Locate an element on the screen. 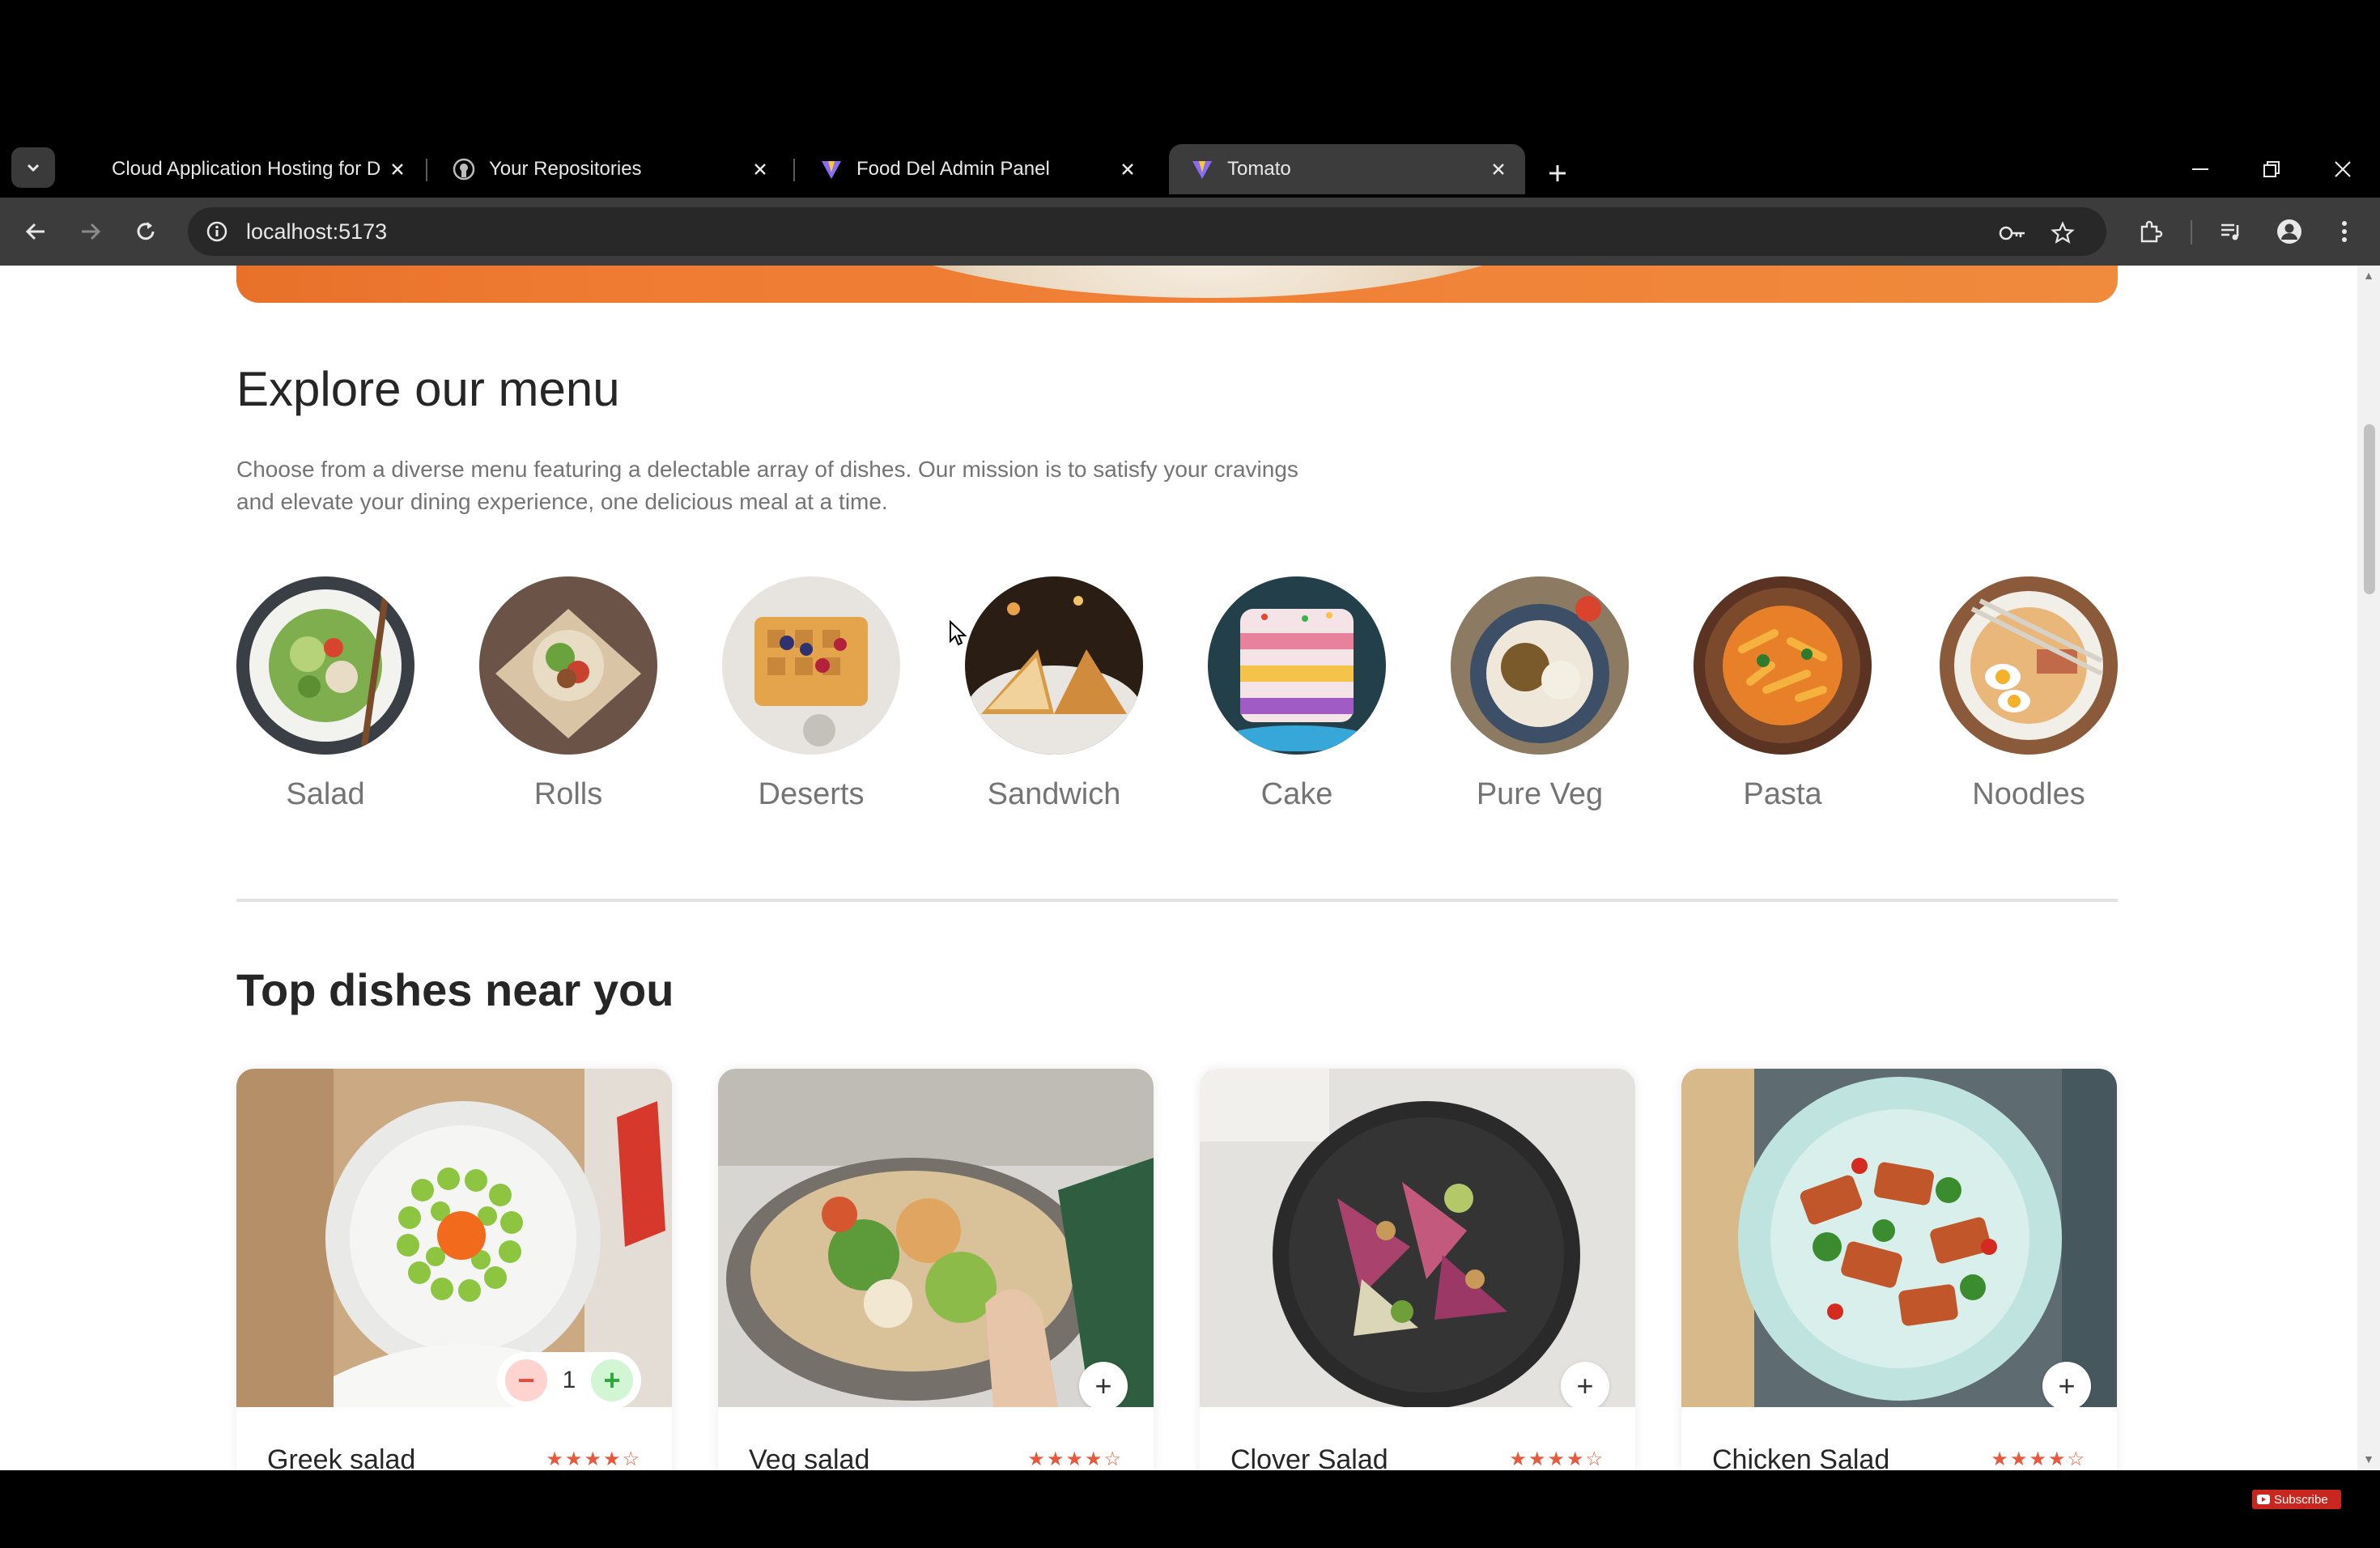 Image resolution: width=2380 pixels, height=1548 pixels. subscribe-badge: Subscribe is located at coordinates (2296, 1499).